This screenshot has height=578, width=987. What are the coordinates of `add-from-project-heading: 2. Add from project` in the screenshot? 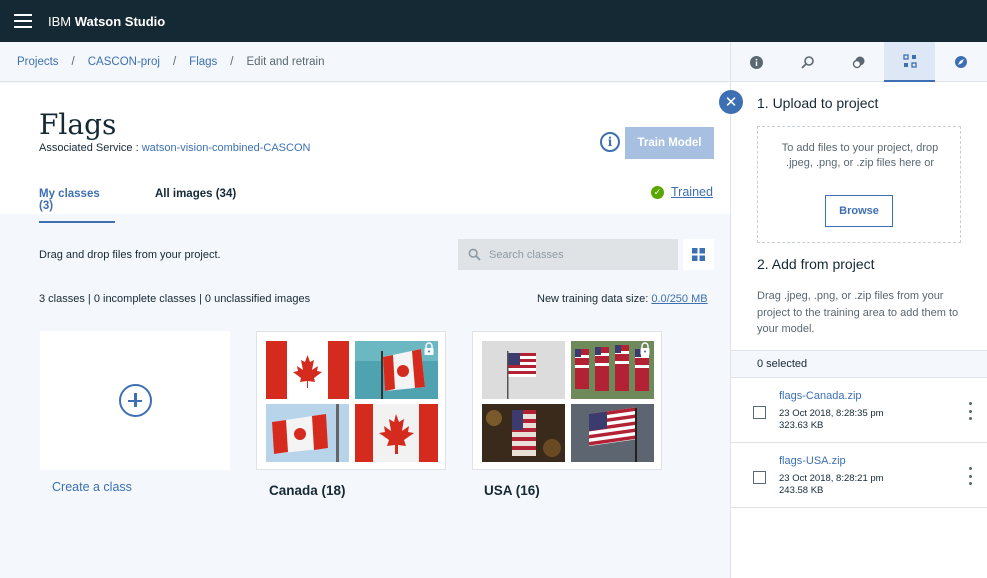 It's located at (816, 264).